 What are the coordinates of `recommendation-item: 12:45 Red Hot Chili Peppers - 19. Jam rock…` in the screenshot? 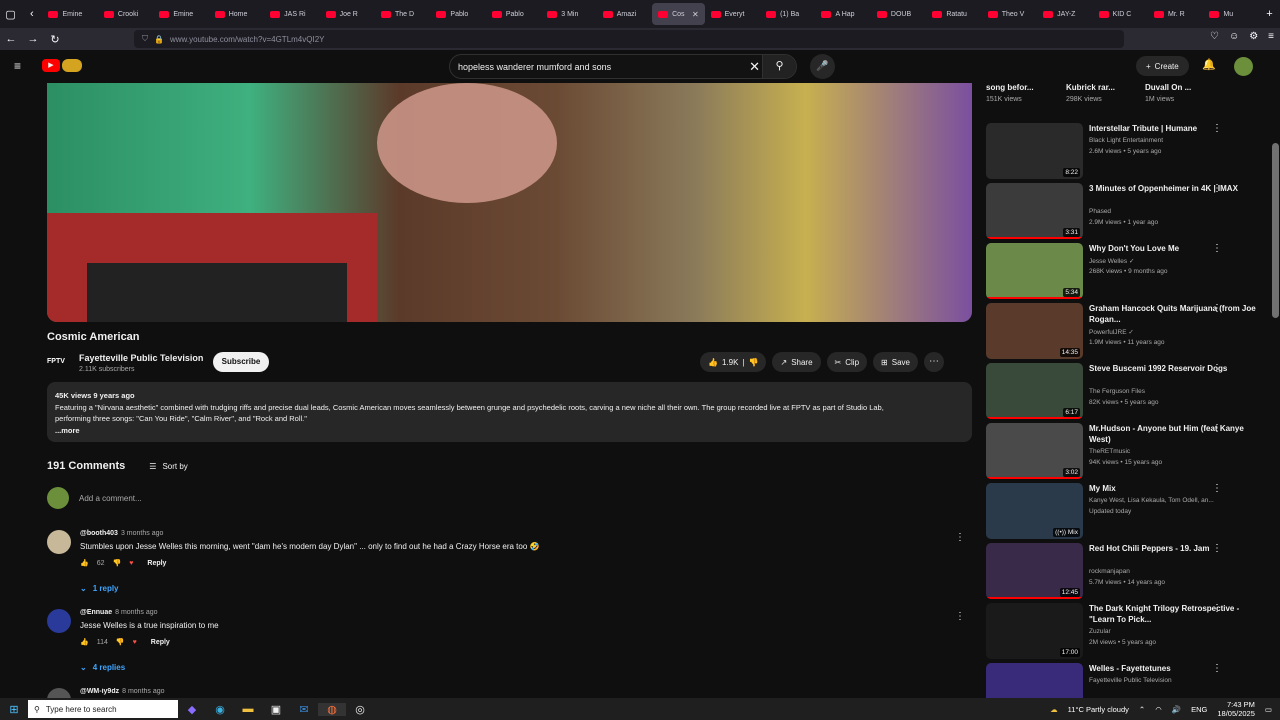 It's located at (1128, 571).